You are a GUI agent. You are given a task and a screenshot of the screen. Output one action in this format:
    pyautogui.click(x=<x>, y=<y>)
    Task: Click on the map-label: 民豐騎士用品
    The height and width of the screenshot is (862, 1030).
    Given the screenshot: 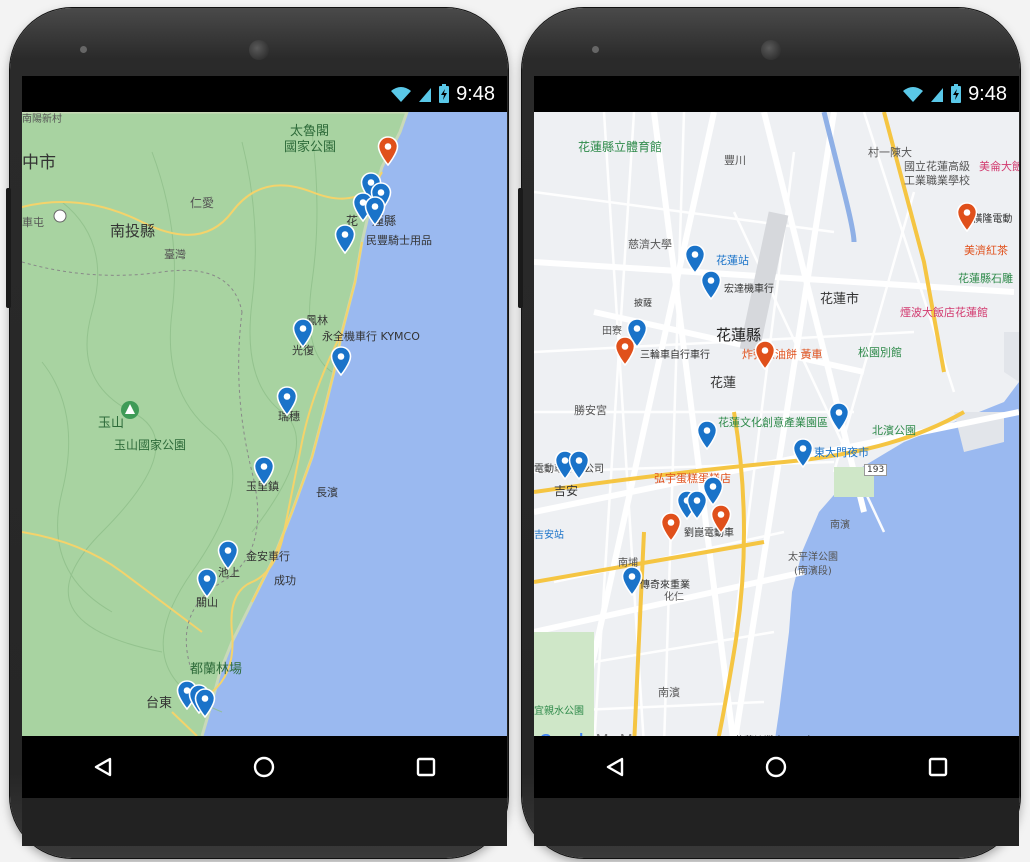 What is the action you would take?
    pyautogui.click(x=399, y=240)
    